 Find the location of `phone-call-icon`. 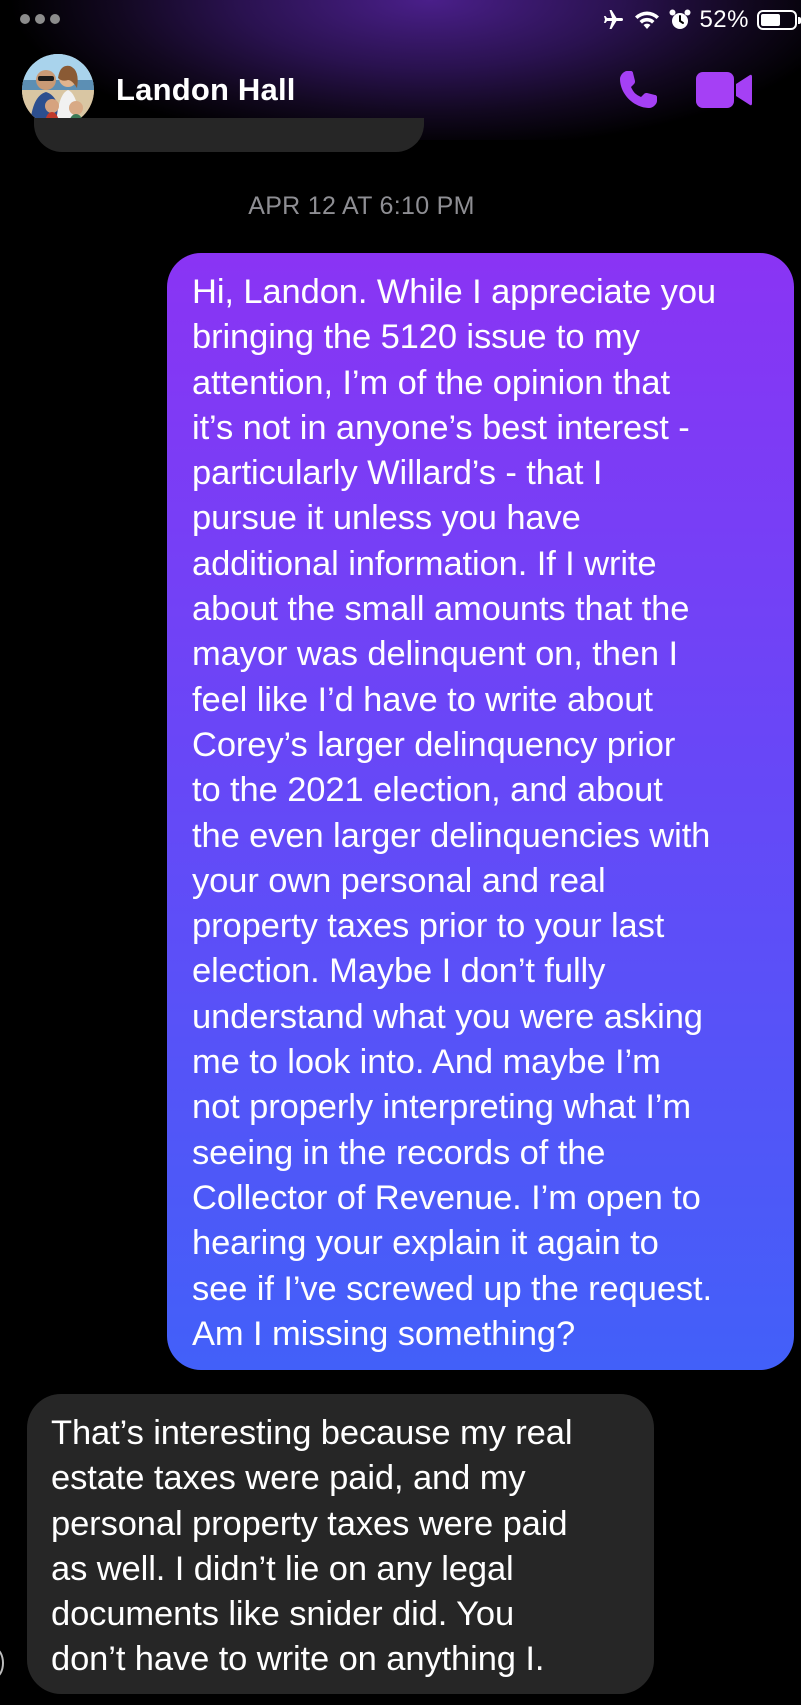

phone-call-icon is located at coordinates (638, 90).